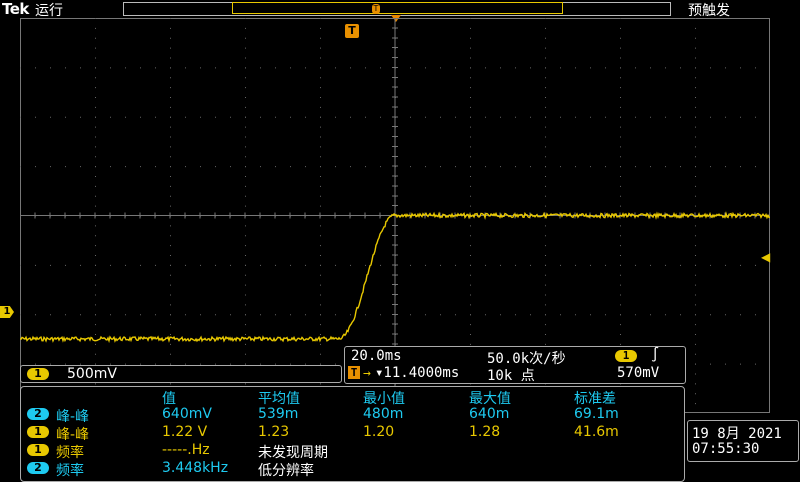 This screenshot has height=482, width=800. What do you see at coordinates (169, 399) in the screenshot?
I see `col-header-value: 值` at bounding box center [169, 399].